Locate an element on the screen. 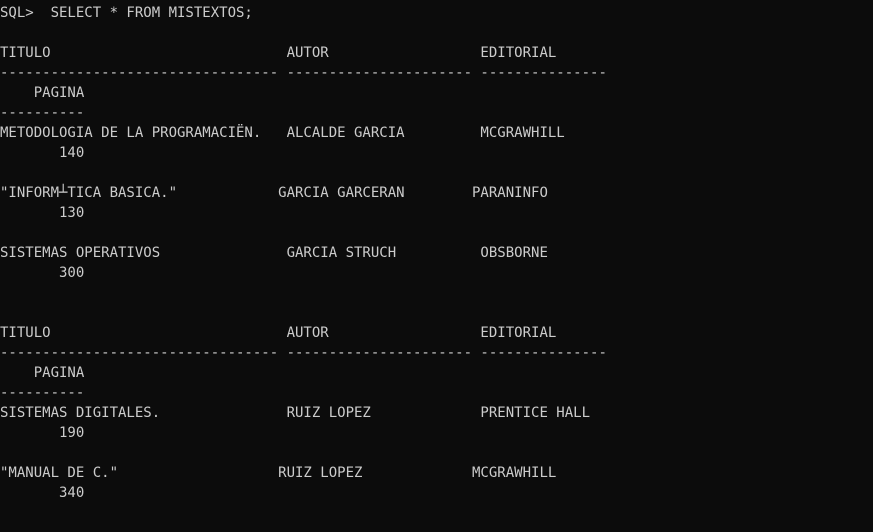 This screenshot has width=873, height=532. result-row-pagina: 130 is located at coordinates (42, 213).